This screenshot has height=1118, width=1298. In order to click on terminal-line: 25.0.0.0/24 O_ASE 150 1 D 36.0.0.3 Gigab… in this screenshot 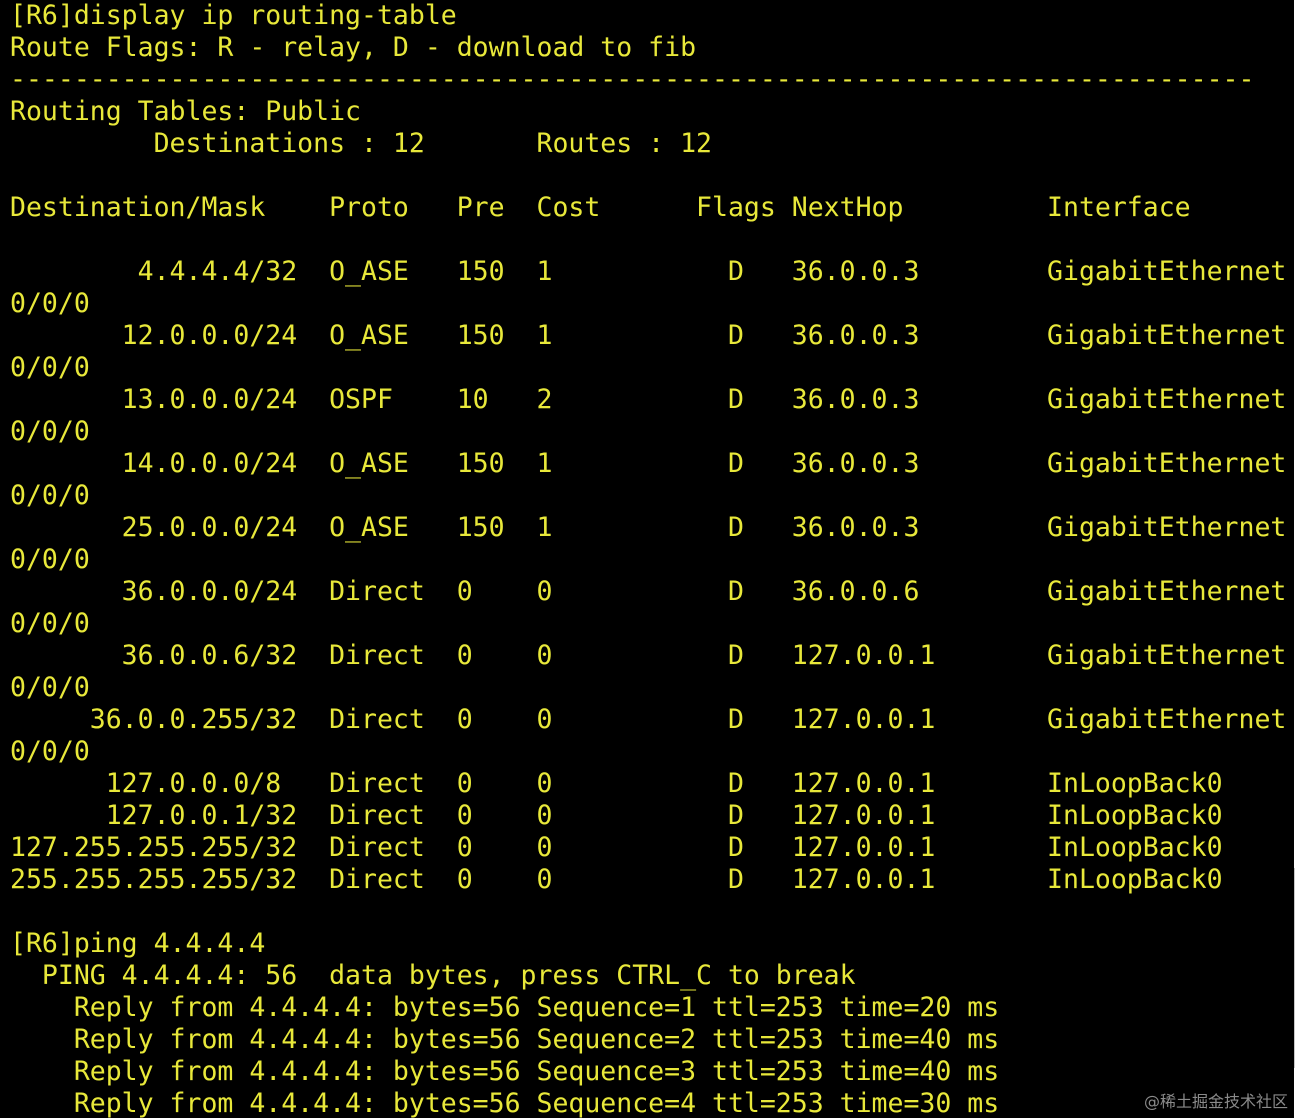, I will do `click(648, 527)`.